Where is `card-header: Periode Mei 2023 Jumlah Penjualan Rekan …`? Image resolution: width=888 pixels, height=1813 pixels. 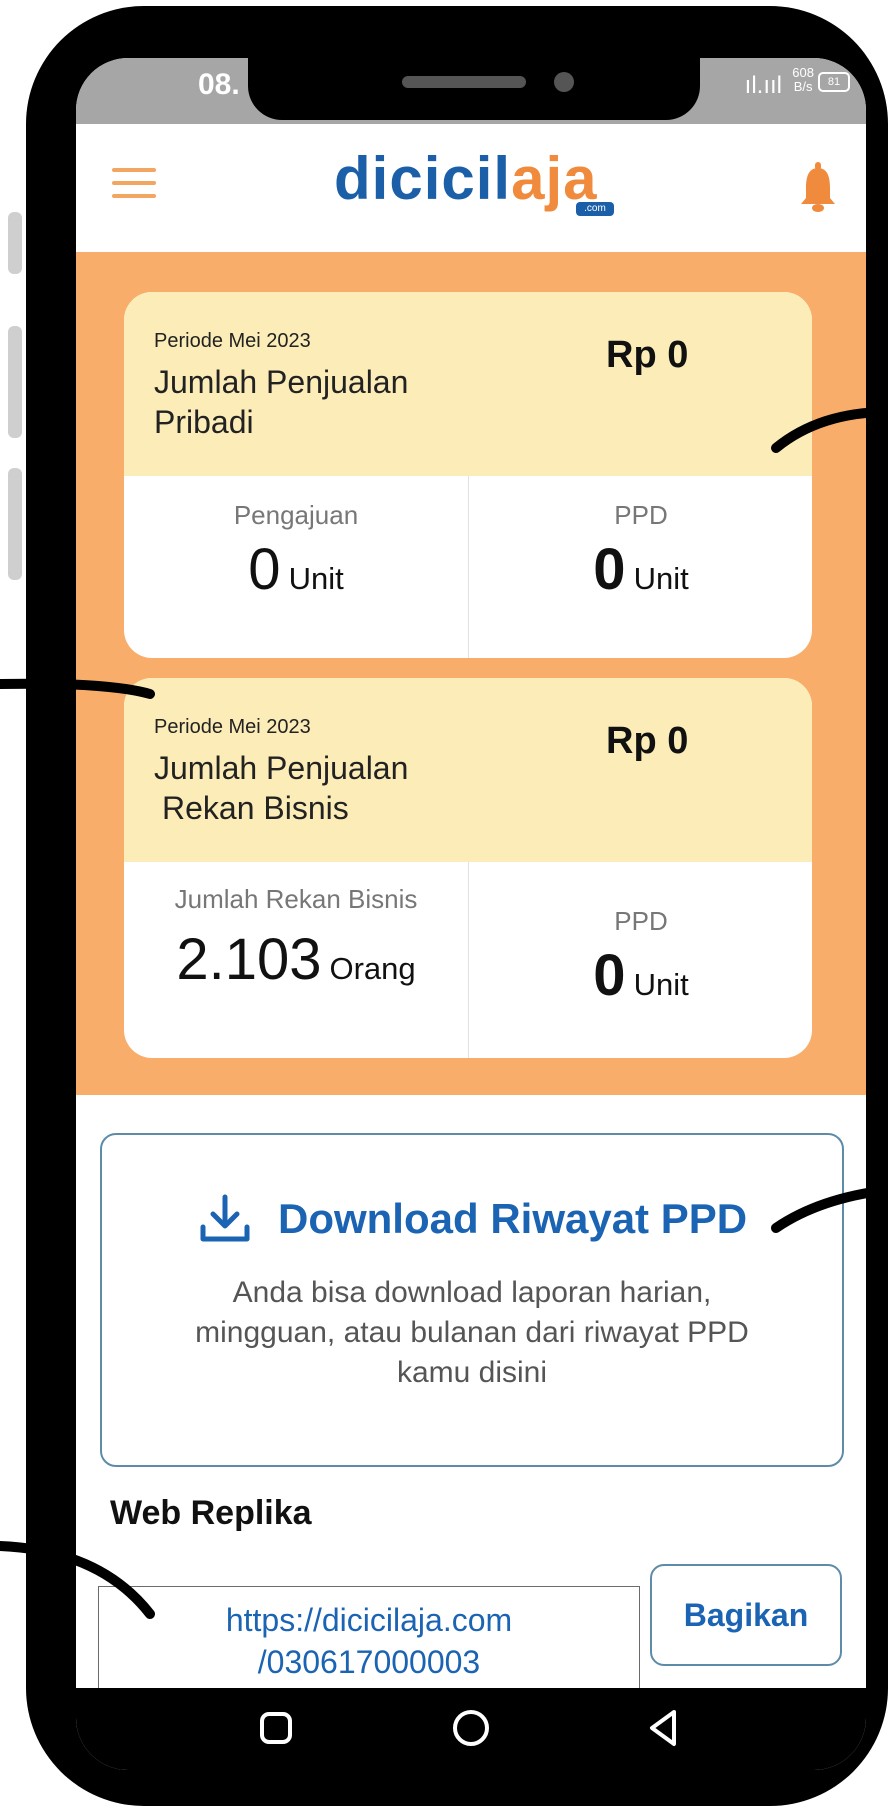
card-header: Periode Mei 2023 Jumlah Penjualan Rekan … is located at coordinates (468, 770).